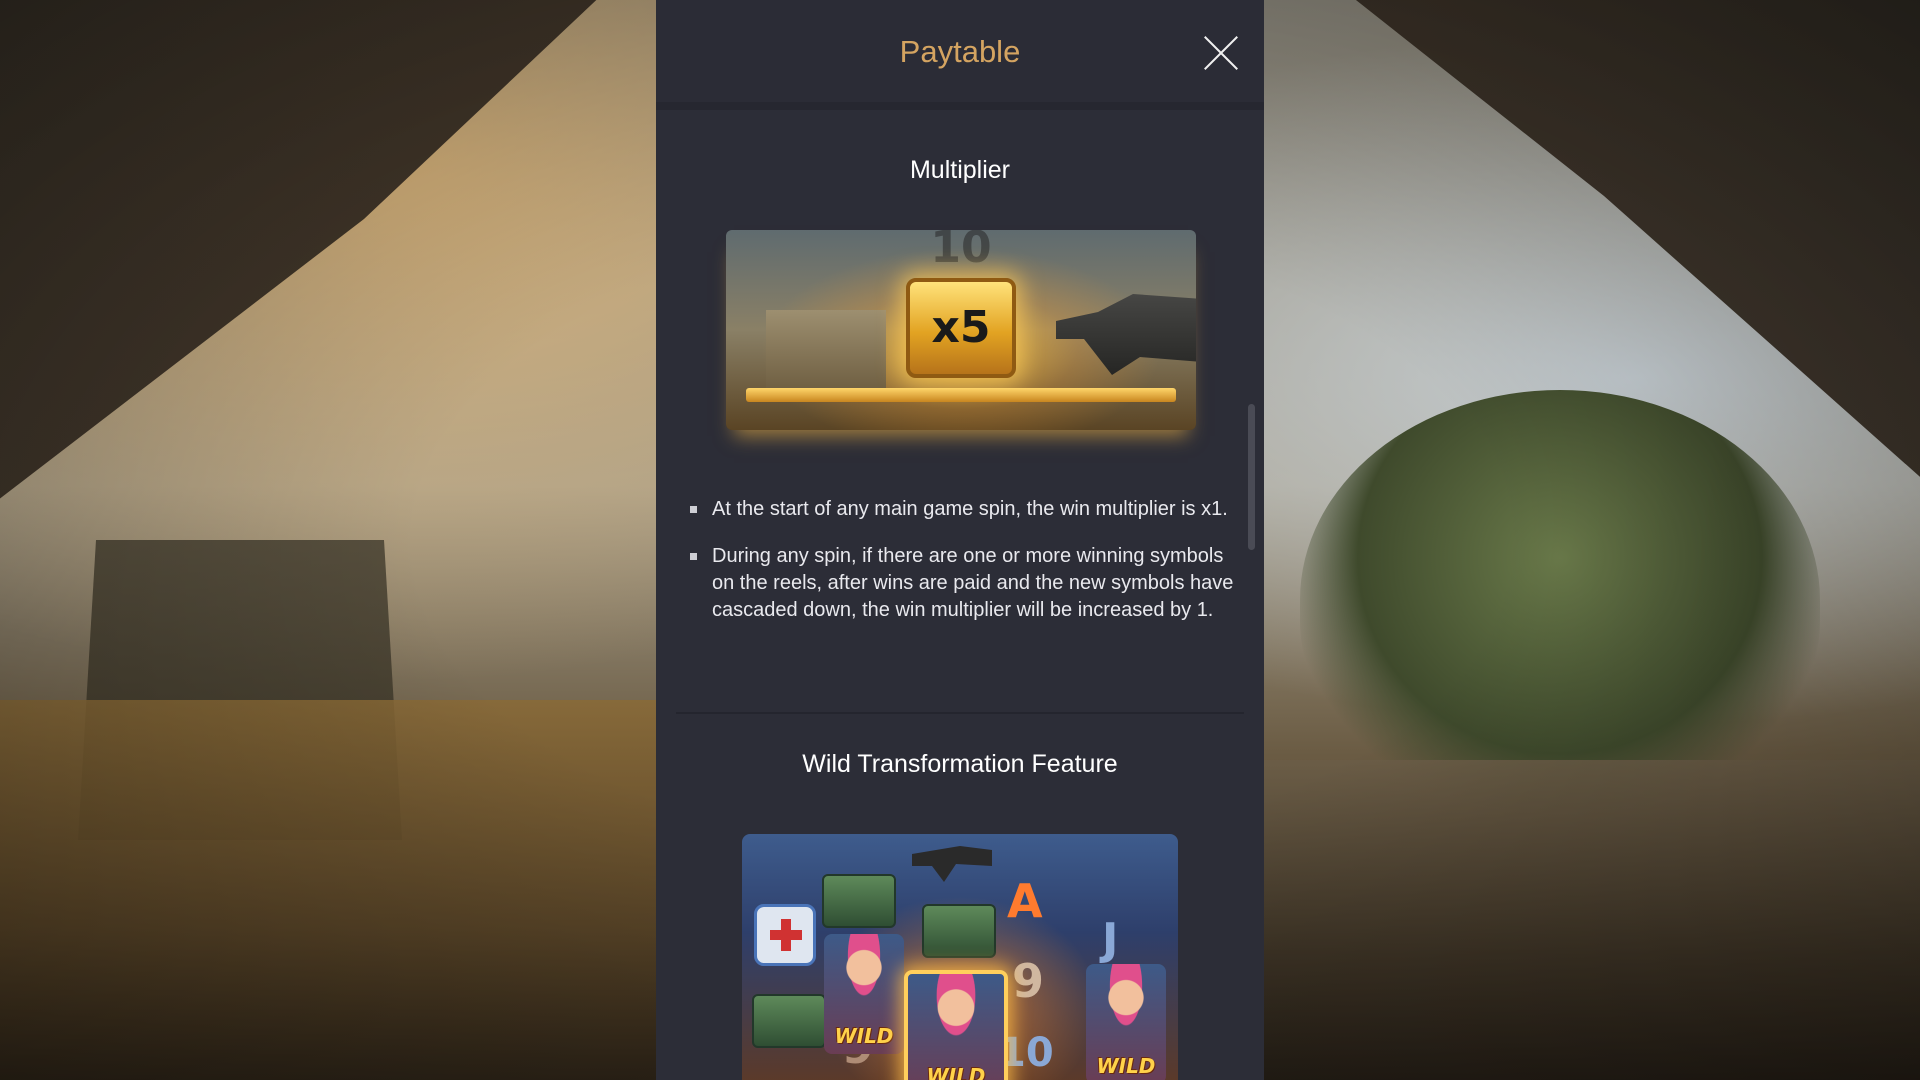  I want to click on panel-title: Paytable, so click(960, 51).